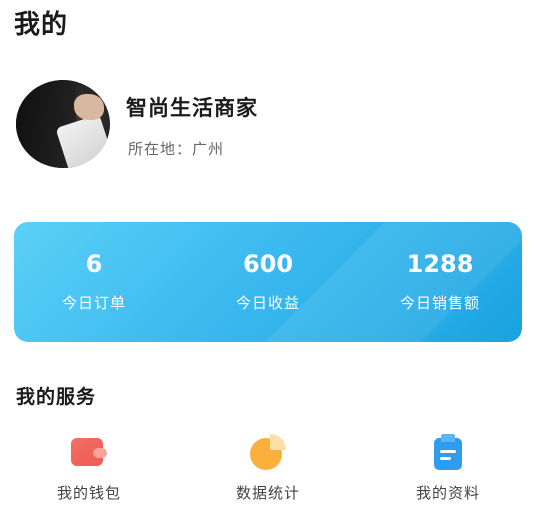 The width and height of the screenshot is (542, 518). I want to click on stat-today-sales: 1288 今日销售额, so click(440, 280).